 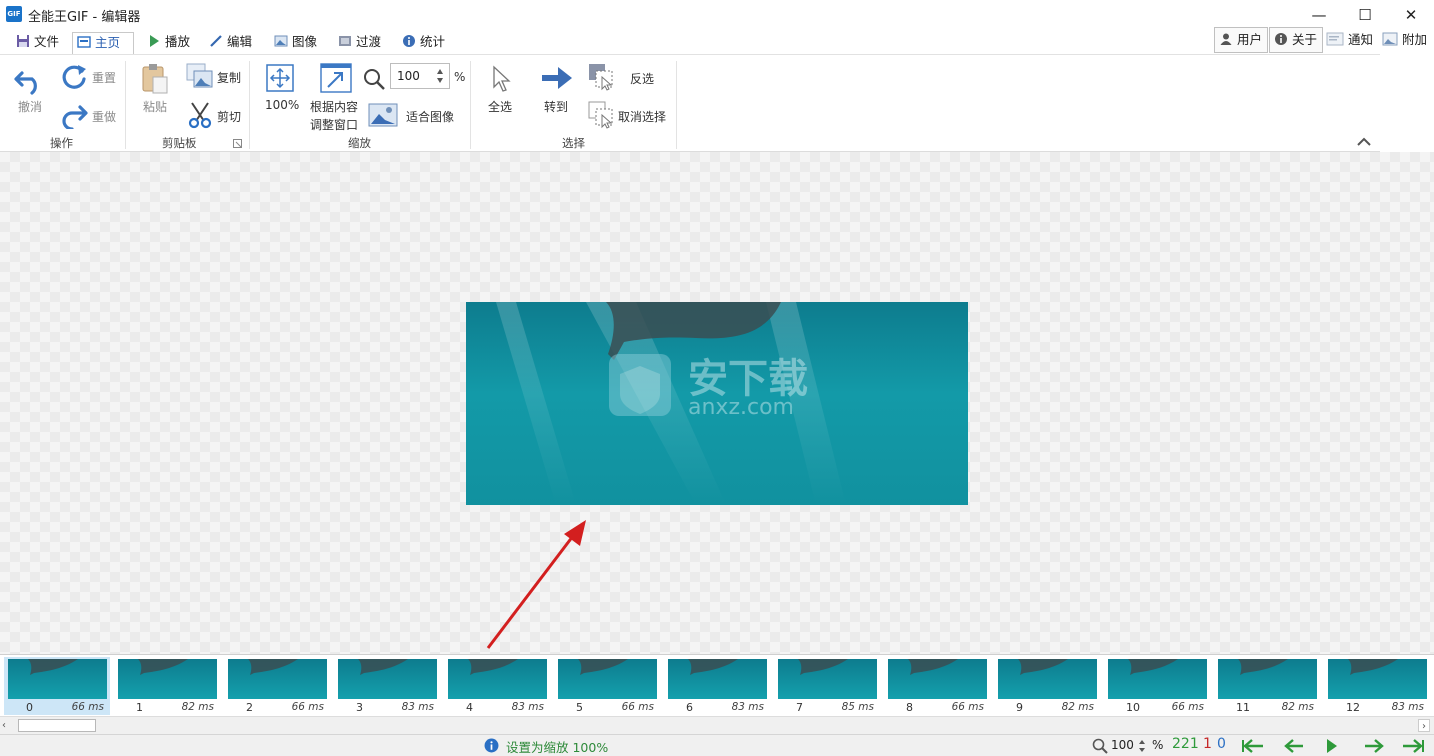 I want to click on frame-item: 5 66 ms, so click(x=607, y=686).